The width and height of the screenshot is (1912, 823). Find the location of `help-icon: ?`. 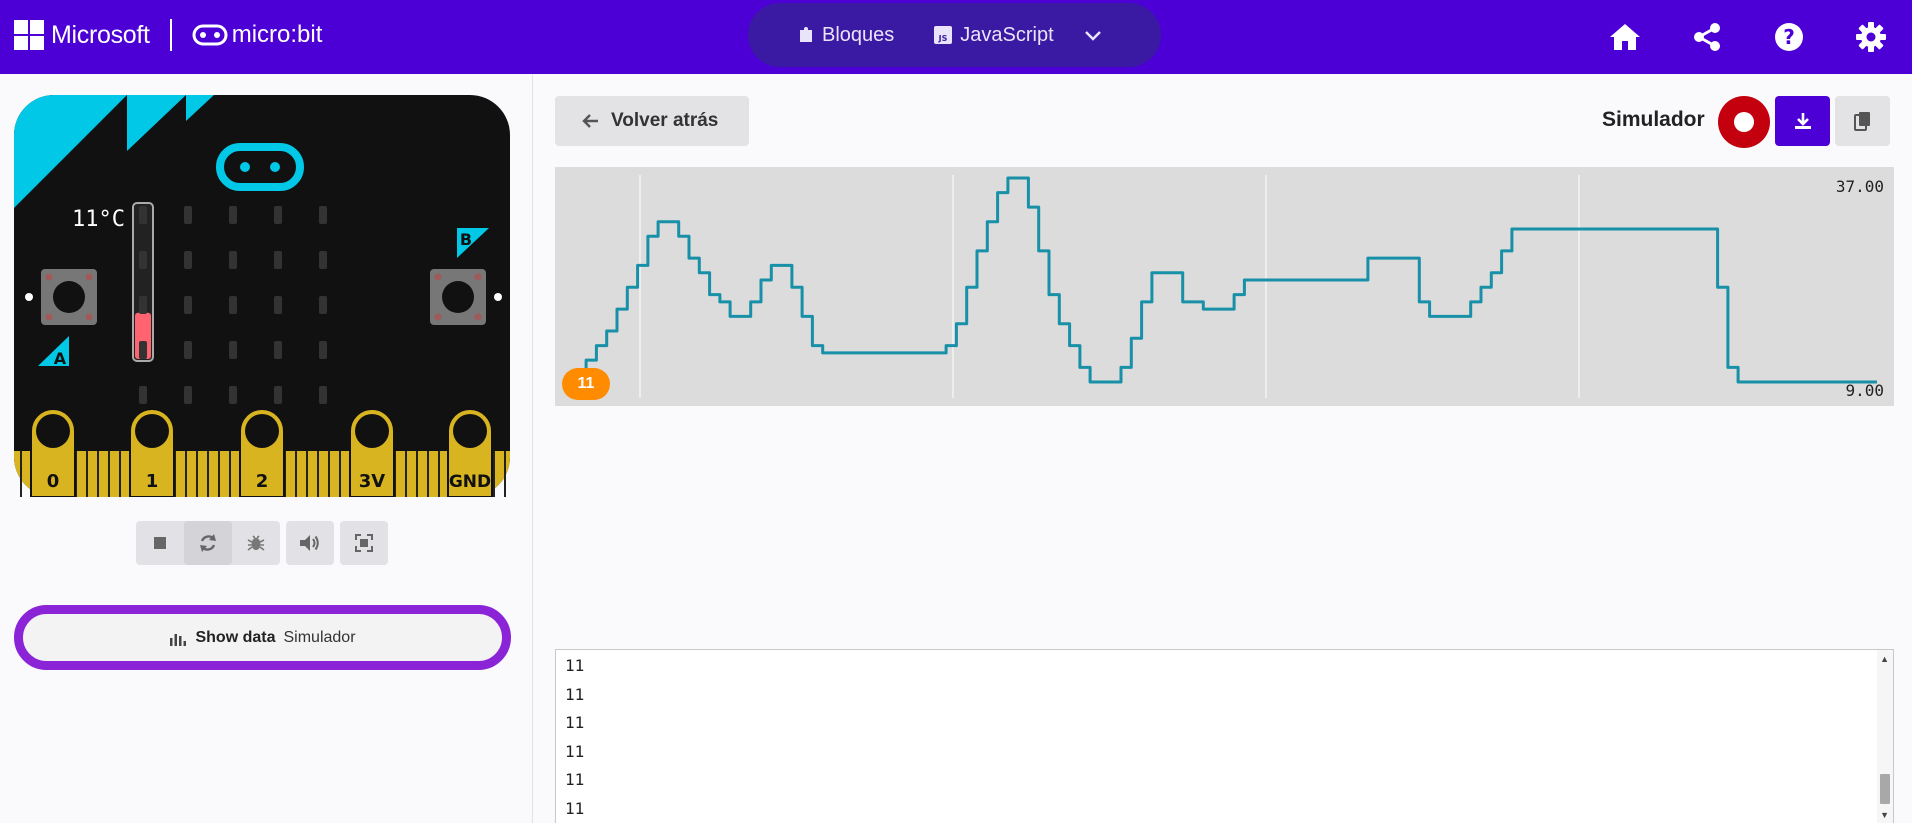

help-icon: ? is located at coordinates (1789, 37).